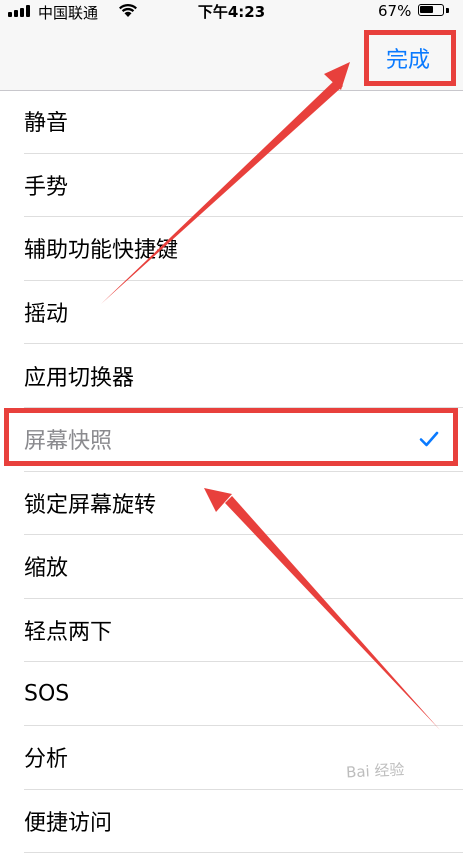 The height and width of the screenshot is (853, 463). I want to click on battery-percent: 67%, so click(395, 11).